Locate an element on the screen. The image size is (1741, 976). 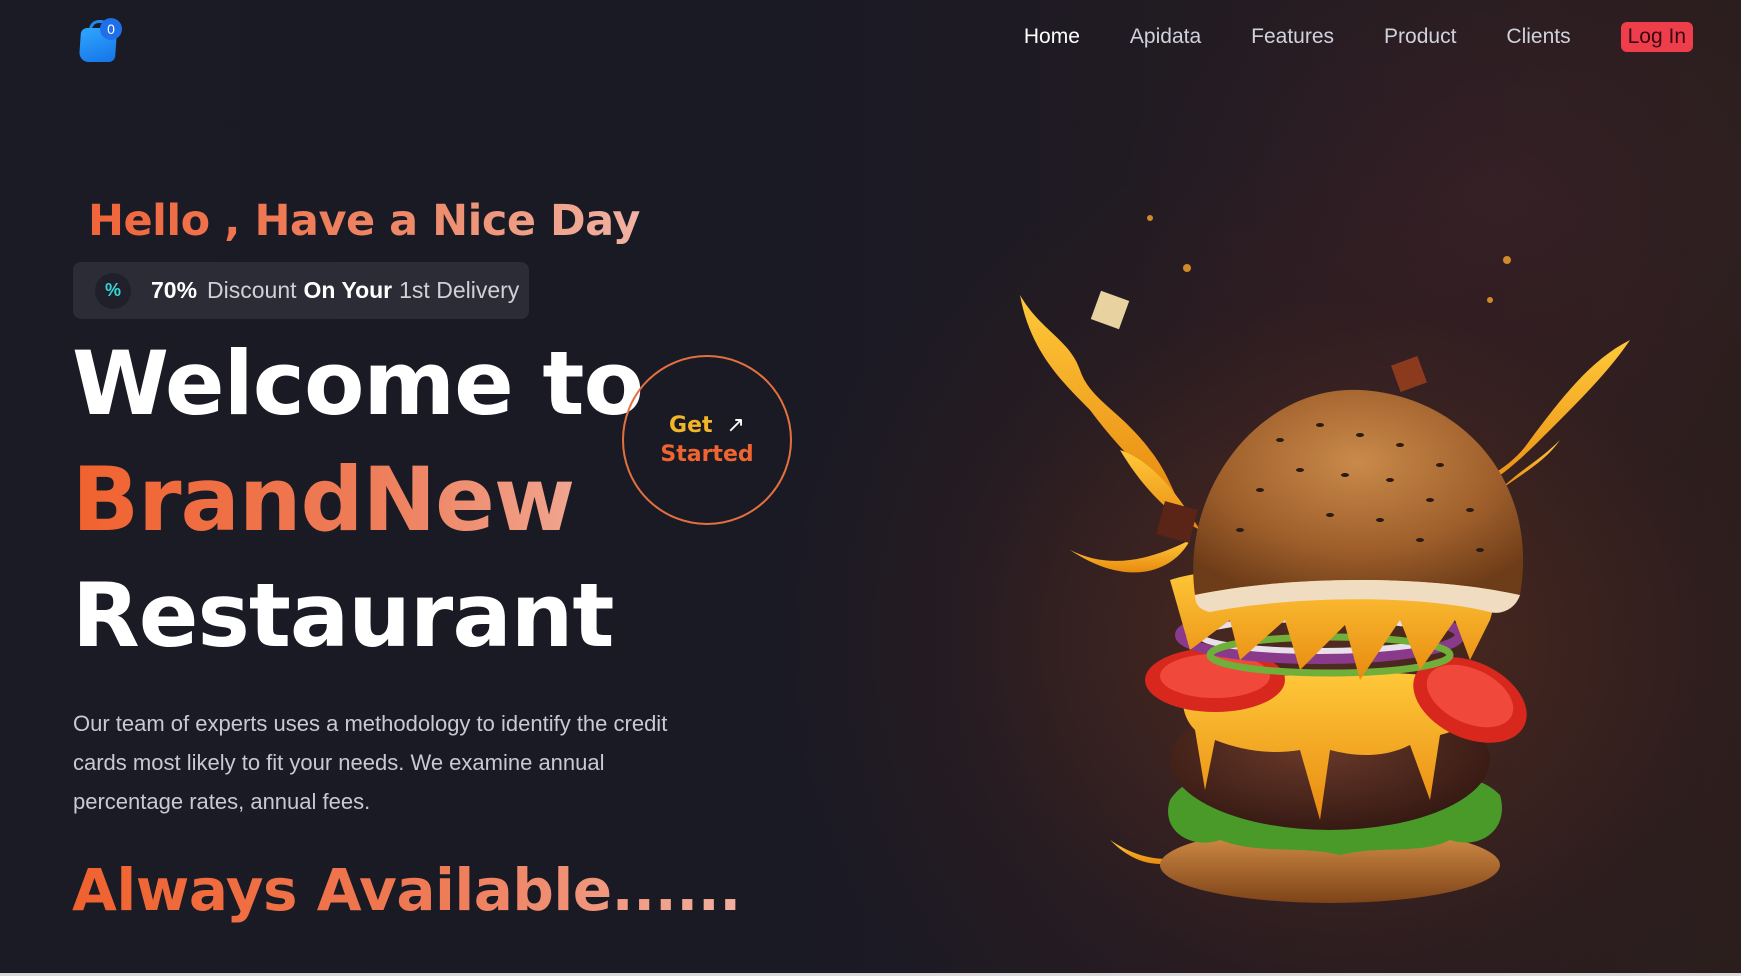
discount-percent: 70% is located at coordinates (174, 290).